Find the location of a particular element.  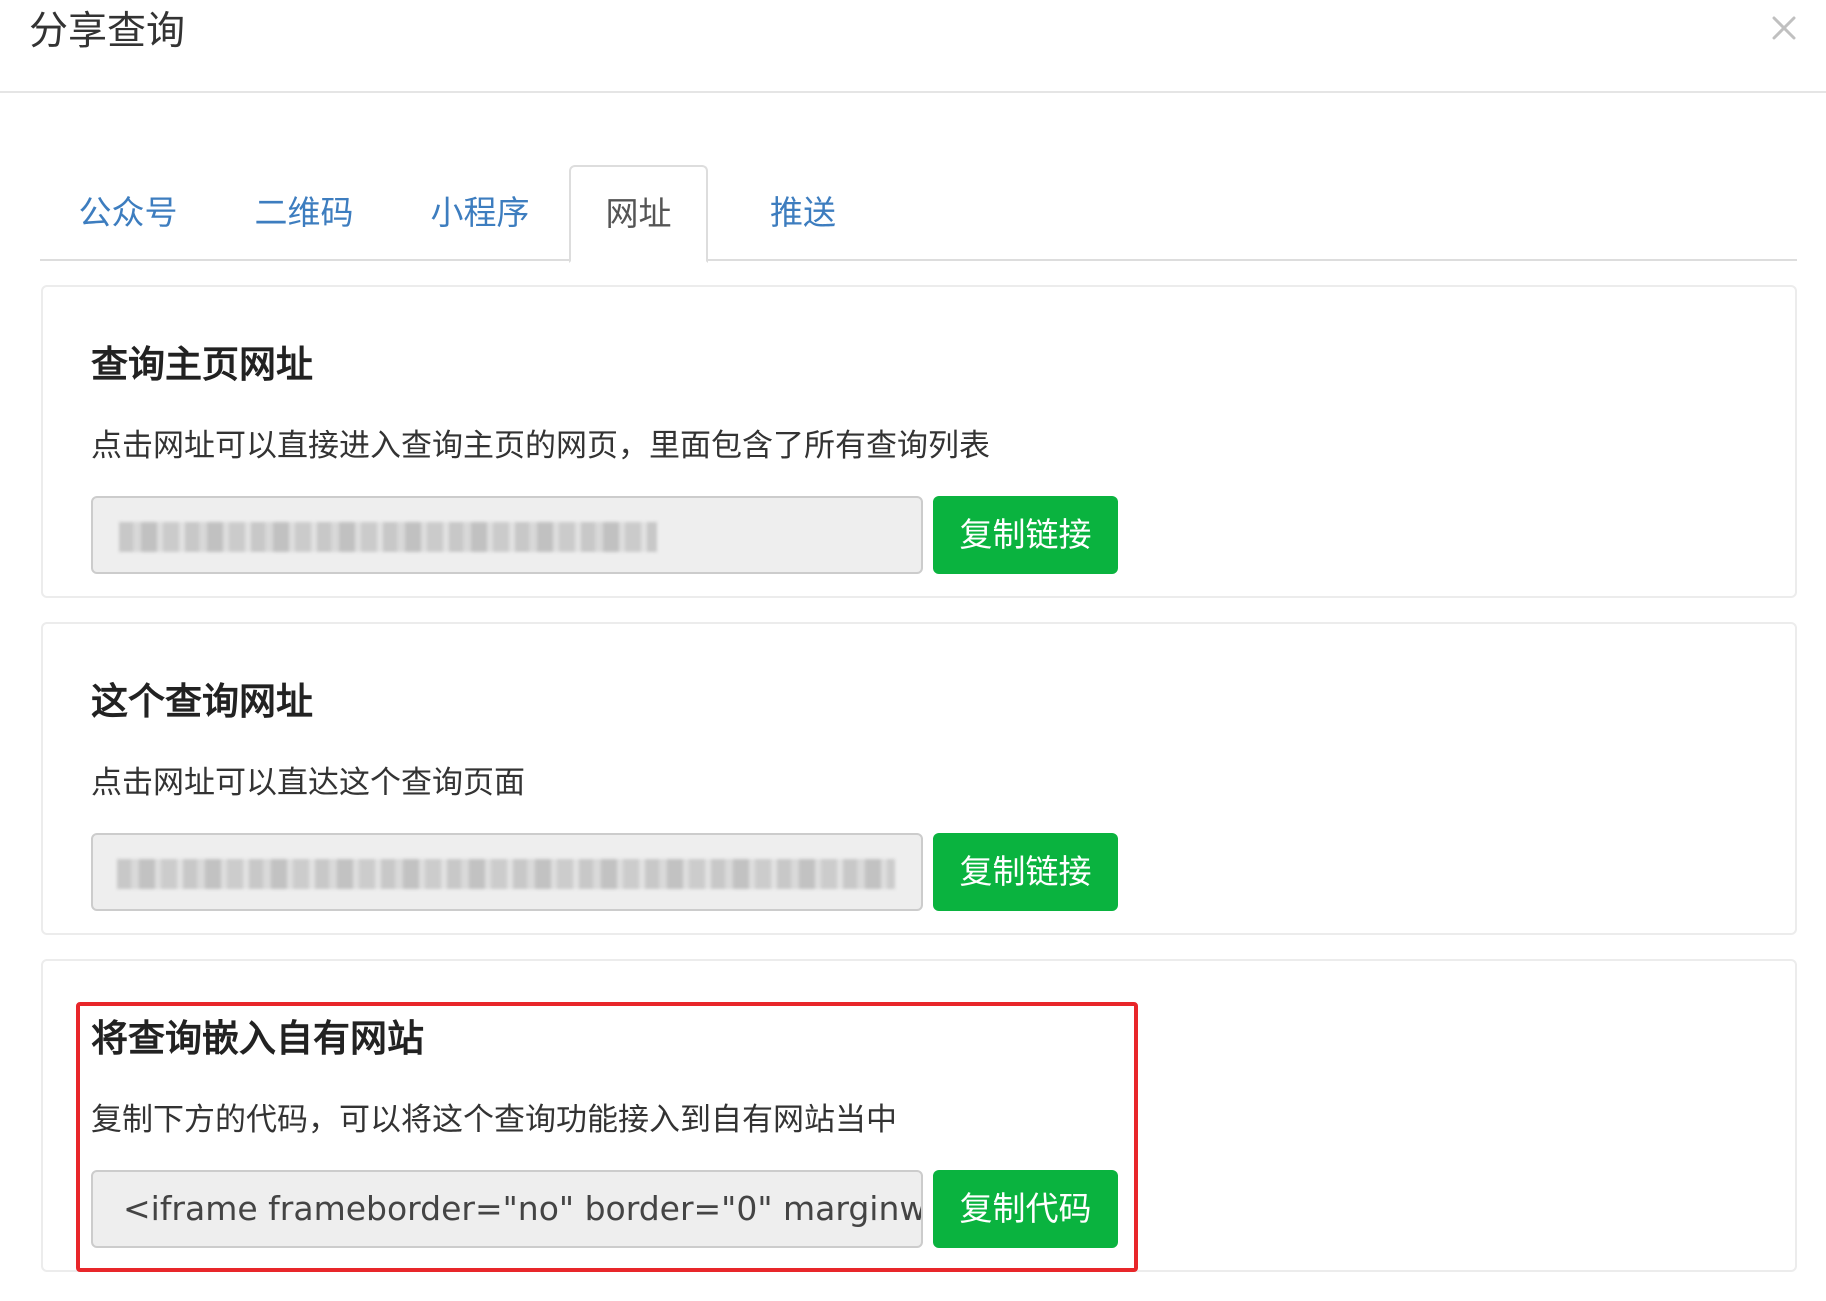

dialog-header: 分享查询 is located at coordinates (913, 46).